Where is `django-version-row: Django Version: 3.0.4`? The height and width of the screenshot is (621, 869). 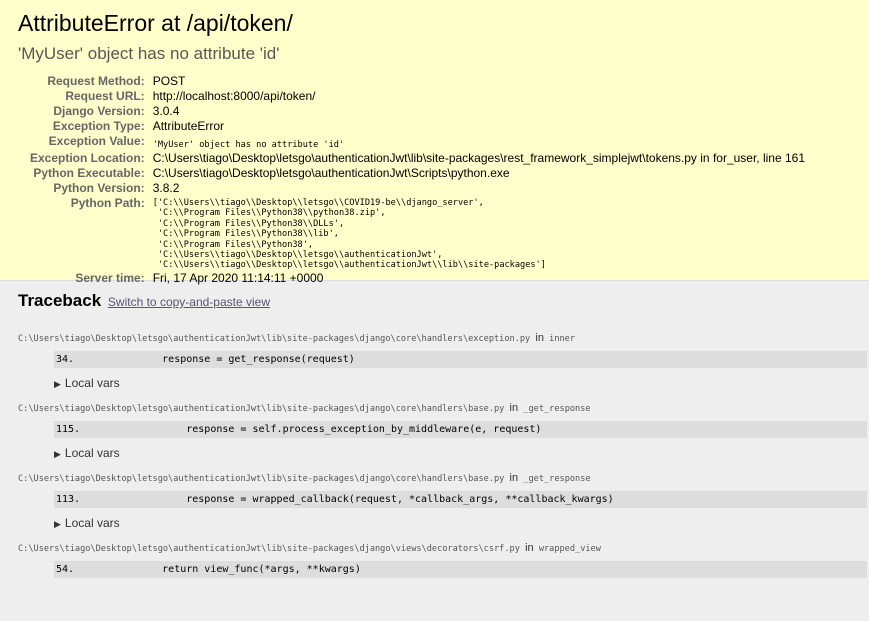
django-version-row: Django Version: 3.0.4 is located at coordinates (417, 111).